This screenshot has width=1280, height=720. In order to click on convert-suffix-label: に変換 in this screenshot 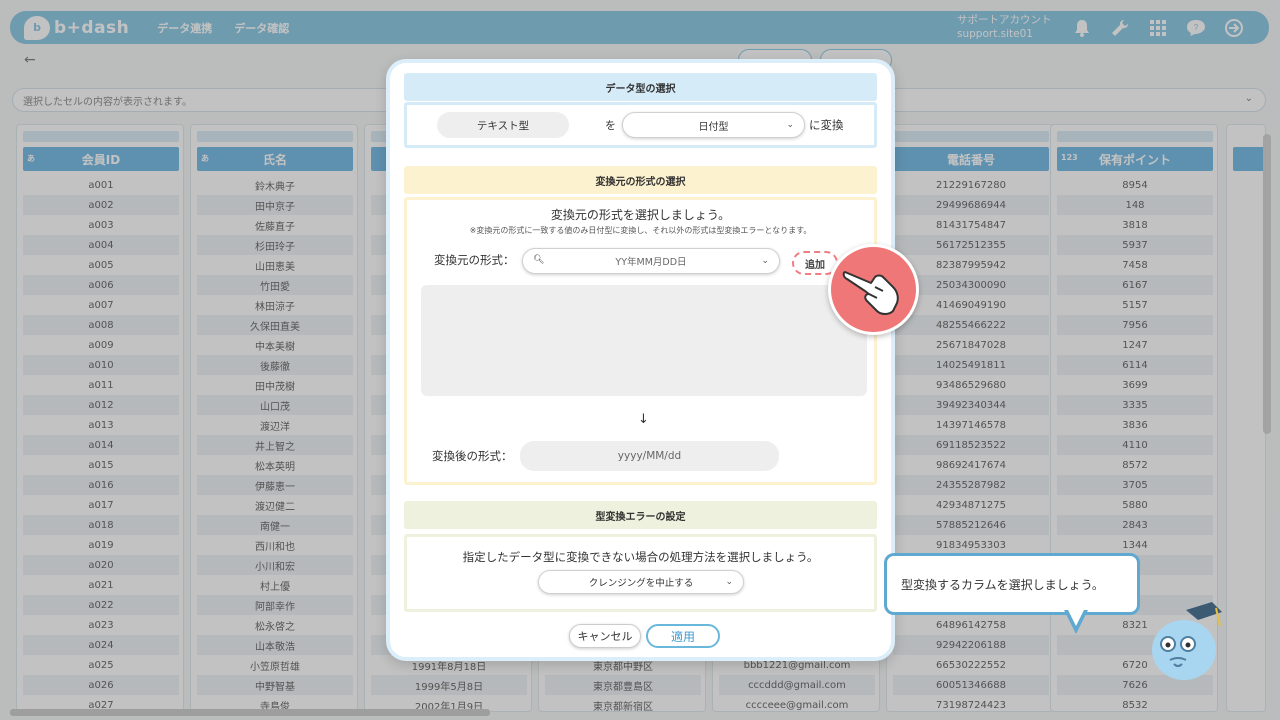, I will do `click(826, 125)`.